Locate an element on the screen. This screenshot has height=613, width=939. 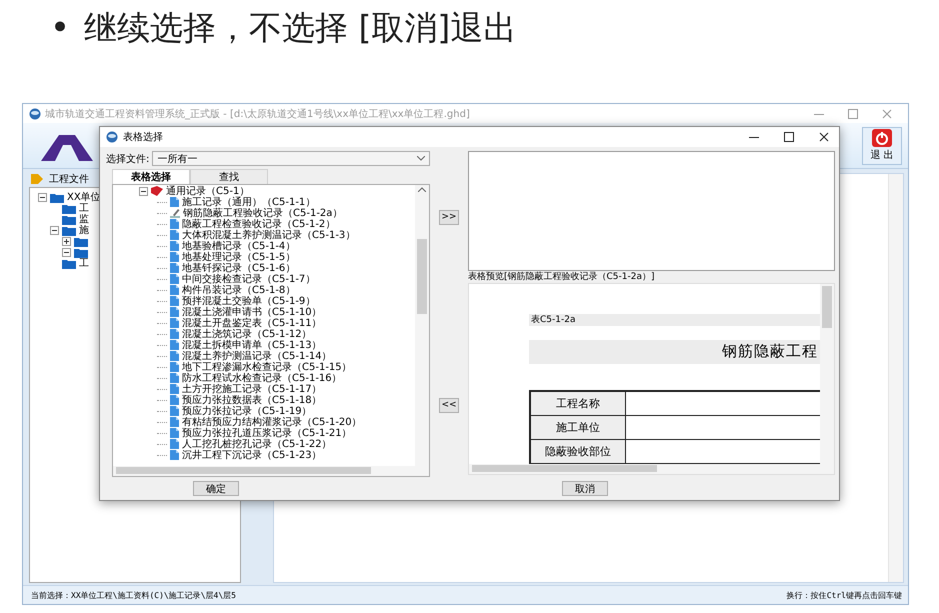
tree-item: 预应力张拉孔道压浆记录（C5-1-21） is located at coordinates (267, 433).